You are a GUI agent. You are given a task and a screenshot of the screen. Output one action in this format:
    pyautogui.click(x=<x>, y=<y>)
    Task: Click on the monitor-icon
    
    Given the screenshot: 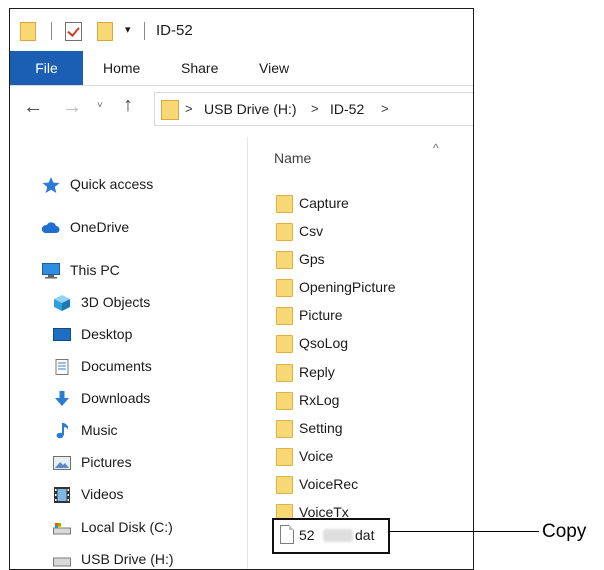 What is the action you would take?
    pyautogui.click(x=51, y=271)
    